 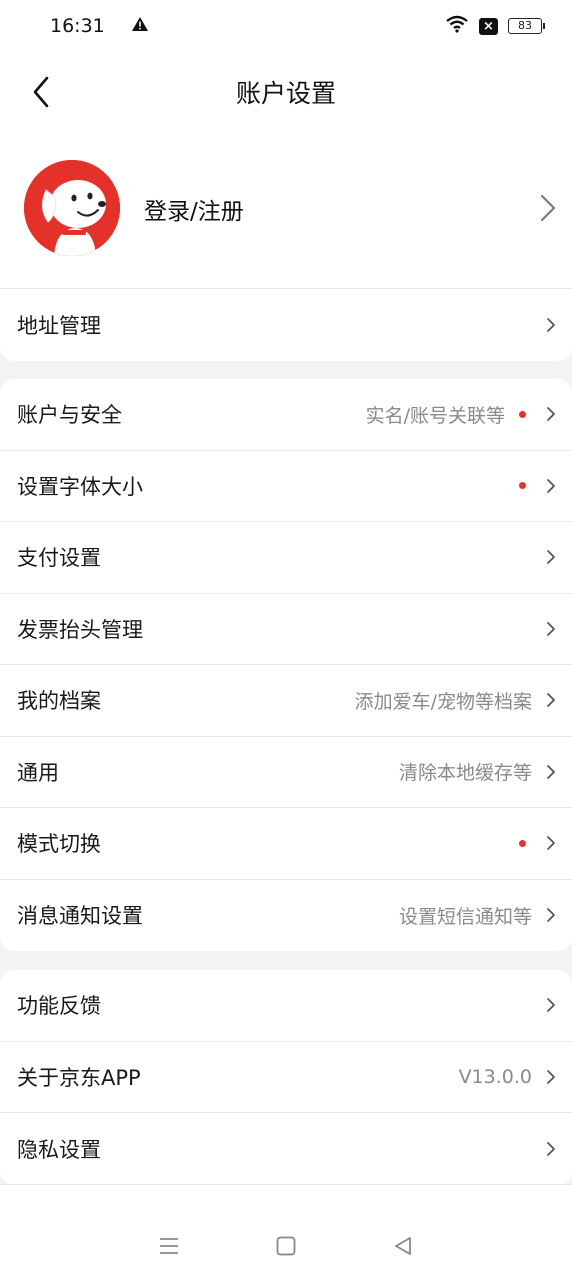 I want to click on row-subtext: 清除本地缓存等, so click(x=465, y=773).